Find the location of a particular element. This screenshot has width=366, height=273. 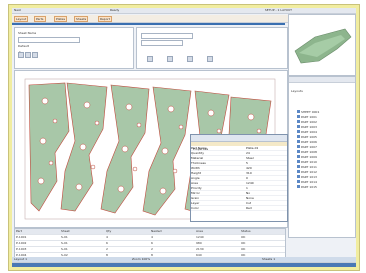

tree-item-label: PART 1004 is located at coordinates (309, 131).